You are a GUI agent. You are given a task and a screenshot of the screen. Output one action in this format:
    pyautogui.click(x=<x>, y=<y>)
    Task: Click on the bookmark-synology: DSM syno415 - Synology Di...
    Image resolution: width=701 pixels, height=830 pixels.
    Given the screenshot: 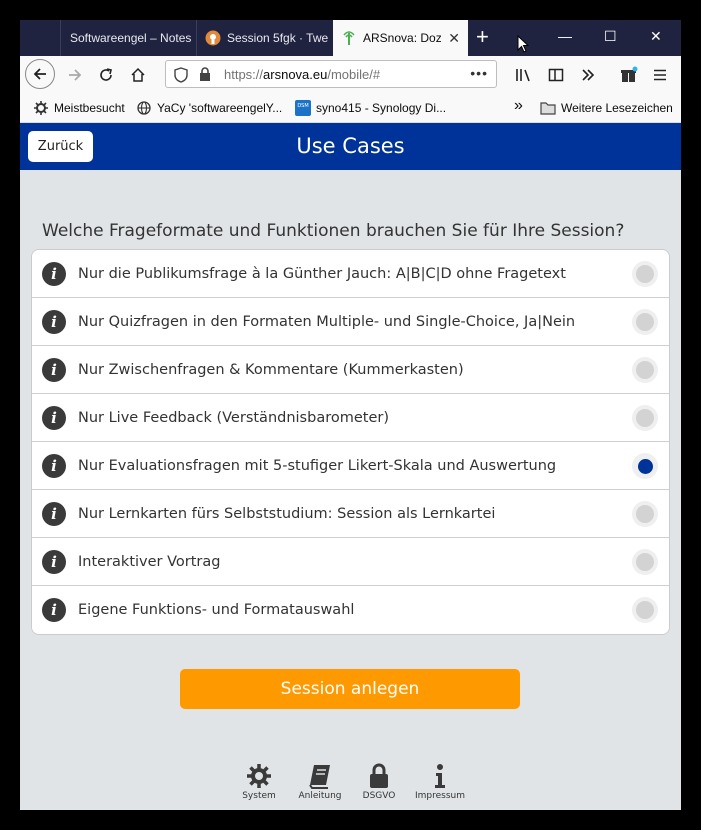 What is the action you would take?
    pyautogui.click(x=370, y=108)
    